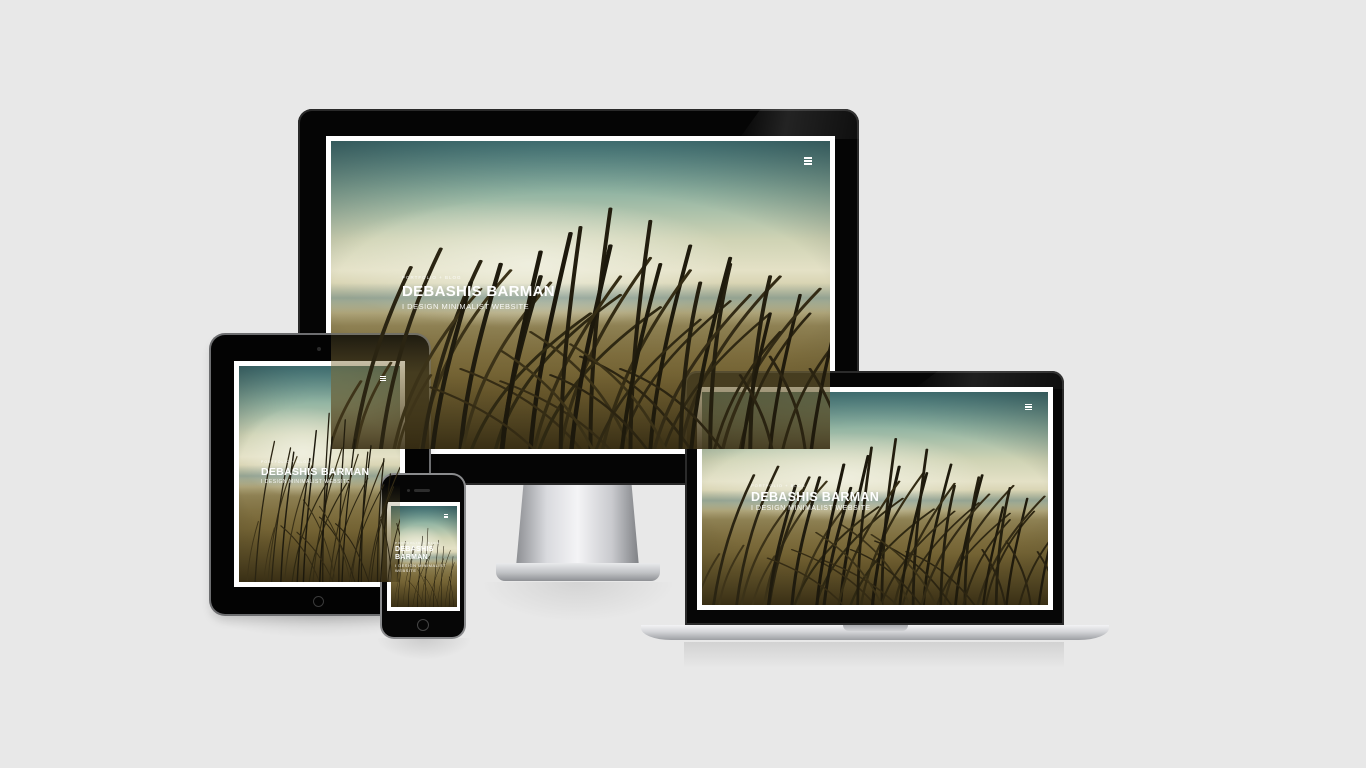 The image size is (1366, 768). What do you see at coordinates (423, 625) in the screenshot?
I see `phone-home-button` at bounding box center [423, 625].